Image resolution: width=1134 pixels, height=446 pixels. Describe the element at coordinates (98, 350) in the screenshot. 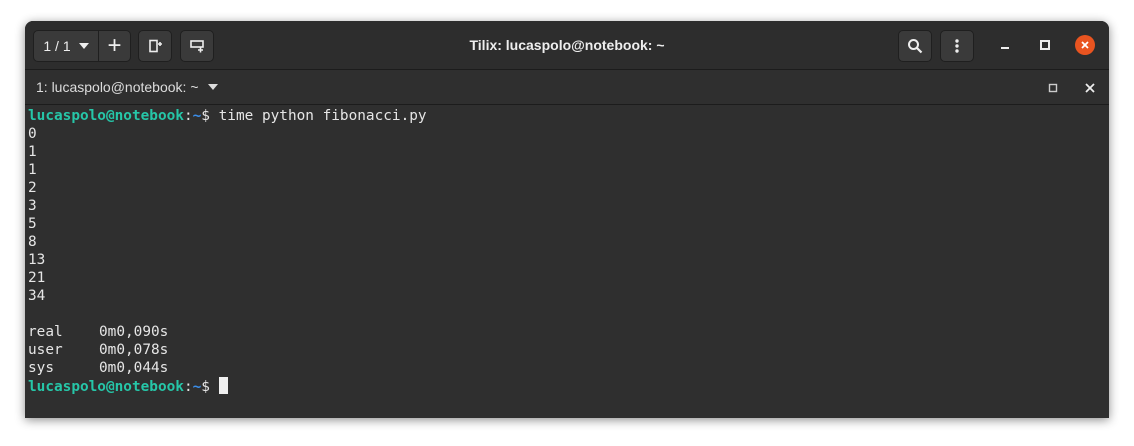

I see `timing-line-user: user 0m0,078s` at that location.